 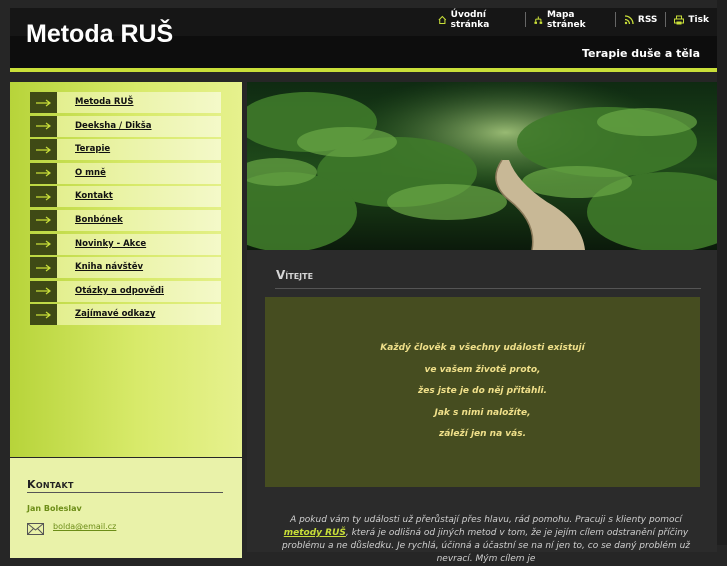 What do you see at coordinates (139, 197) in the screenshot?
I see `sidebar-menu-label: Kontakt` at bounding box center [139, 197].